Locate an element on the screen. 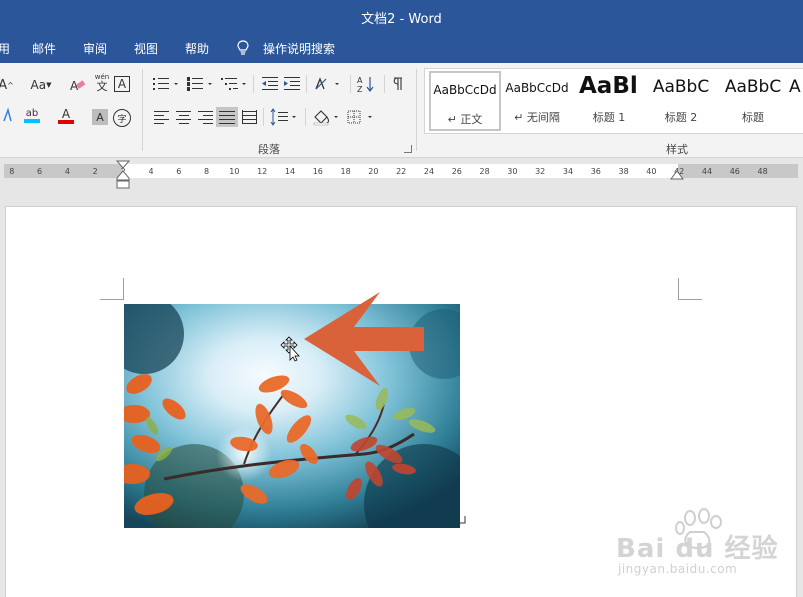 This screenshot has height=597, width=803. tab-review: 审阅 is located at coordinates (95, 48).